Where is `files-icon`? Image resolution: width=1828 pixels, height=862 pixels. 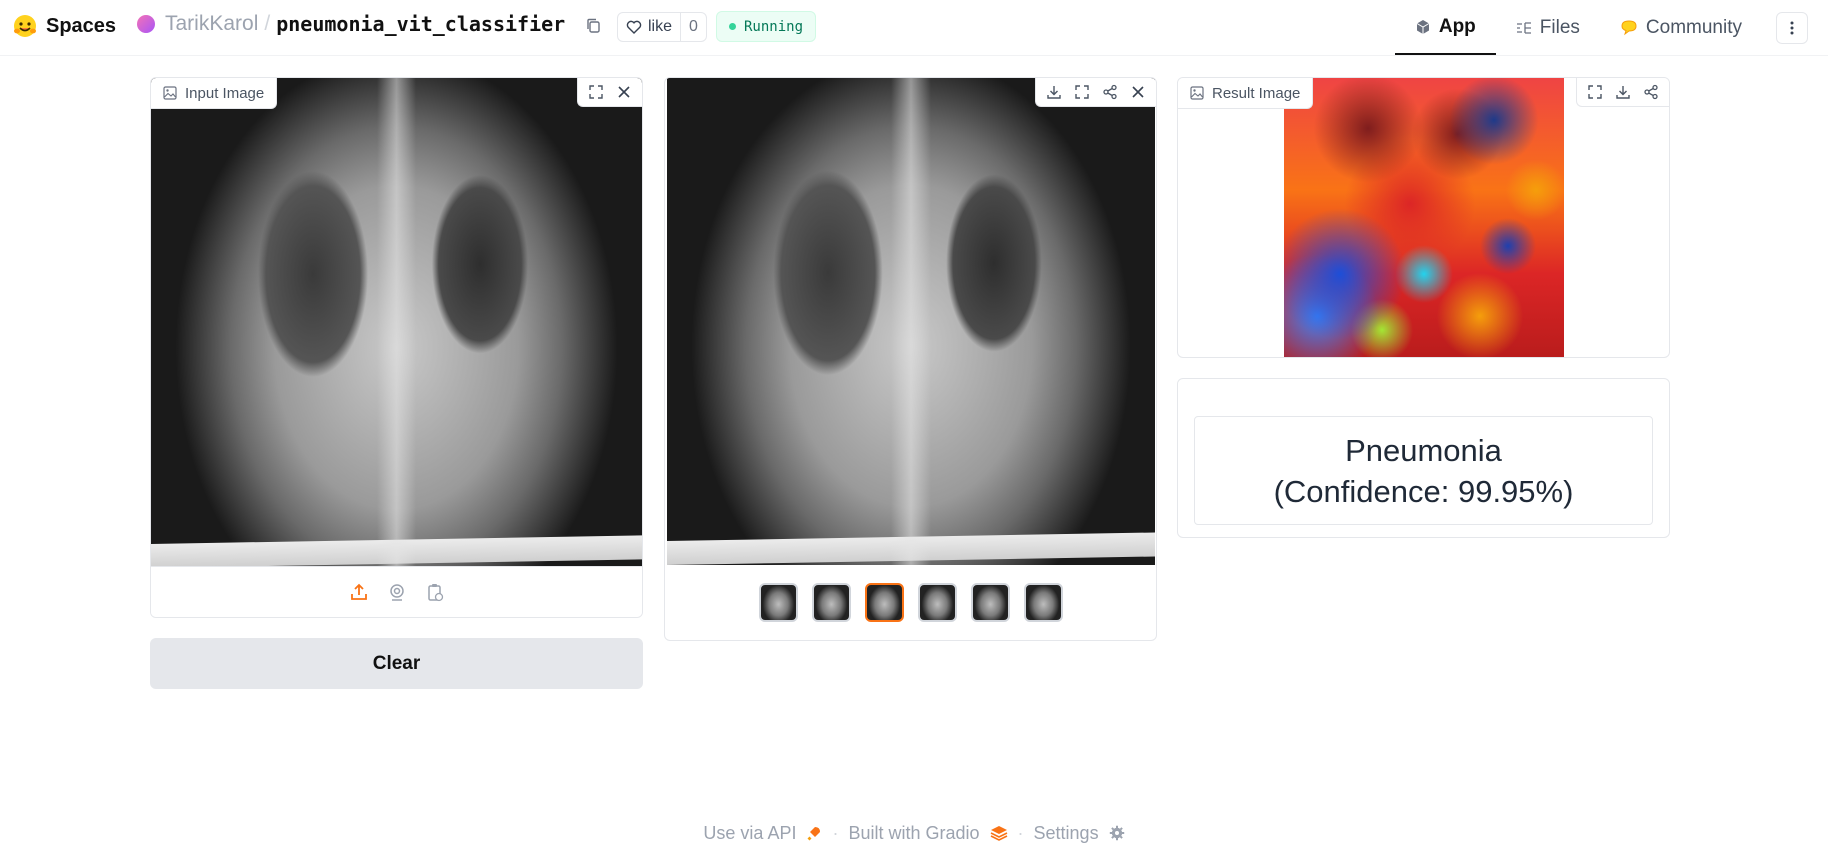
files-icon is located at coordinates (1523, 27).